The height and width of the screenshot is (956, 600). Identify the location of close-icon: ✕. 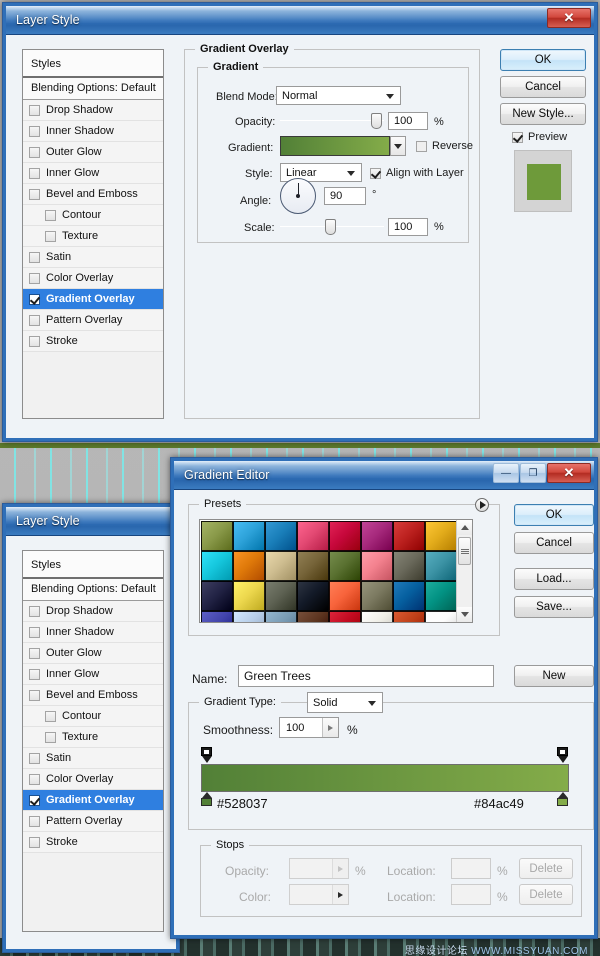
(569, 473).